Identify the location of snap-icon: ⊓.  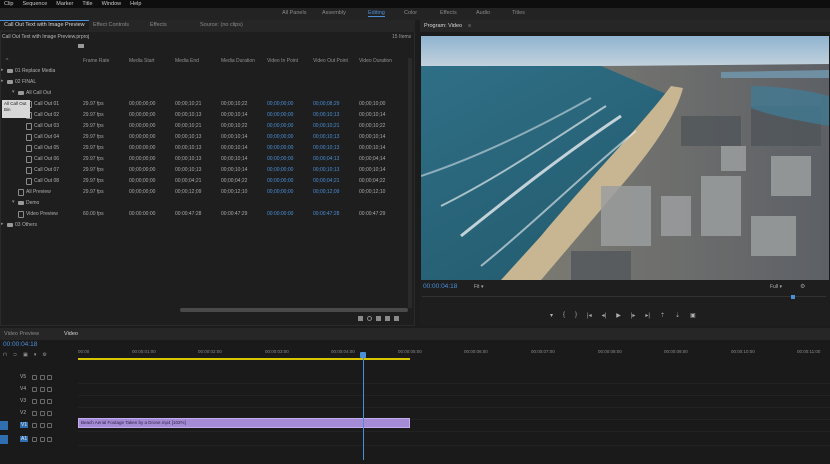
(5, 355).